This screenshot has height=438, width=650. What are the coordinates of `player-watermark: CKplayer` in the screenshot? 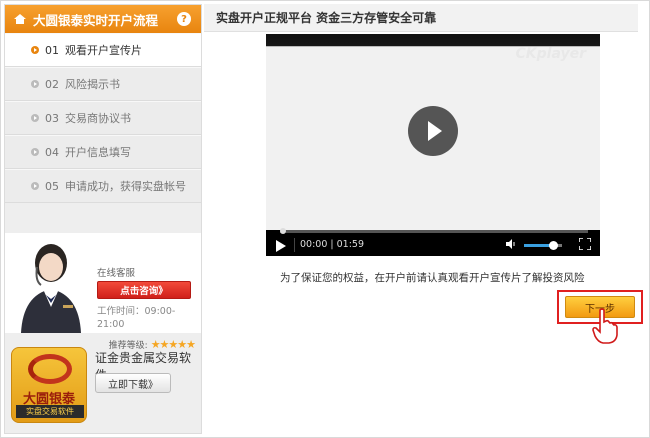 It's located at (551, 54).